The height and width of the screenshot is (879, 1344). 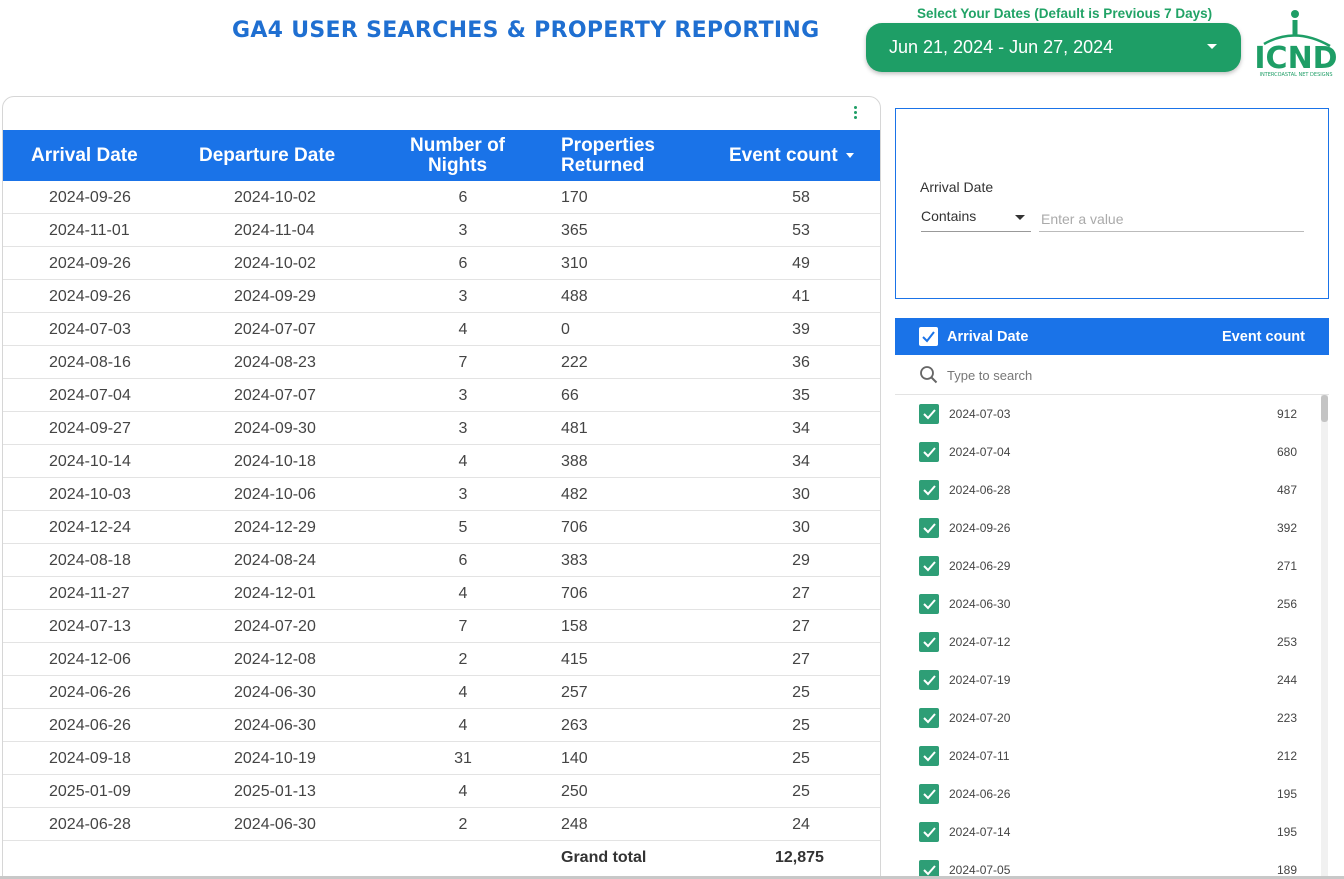 I want to click on table-row: 2025-01-09 2025-01-13 4 250 25, so click(x=441, y=791).